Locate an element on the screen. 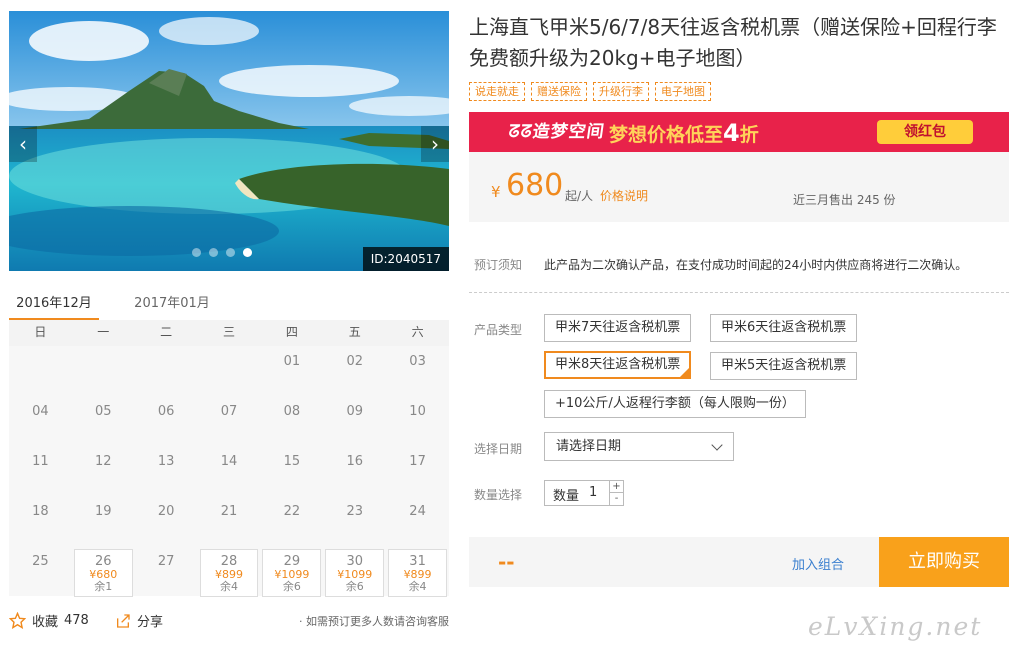 This screenshot has width=1017, height=666. calendar-day: 18 is located at coordinates (40, 521).